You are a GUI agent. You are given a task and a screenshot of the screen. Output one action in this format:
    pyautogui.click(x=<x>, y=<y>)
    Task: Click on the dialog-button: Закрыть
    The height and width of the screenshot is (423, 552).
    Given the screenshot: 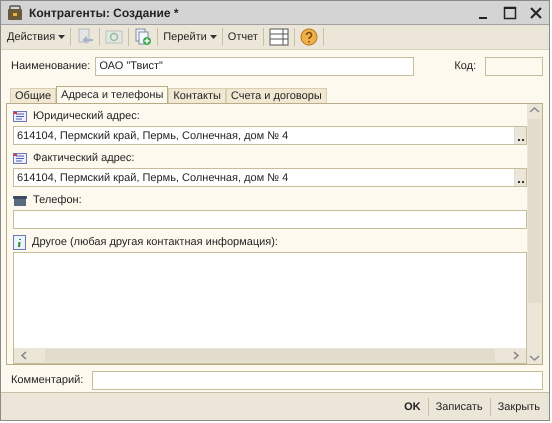 What is the action you would take?
    pyautogui.click(x=518, y=406)
    